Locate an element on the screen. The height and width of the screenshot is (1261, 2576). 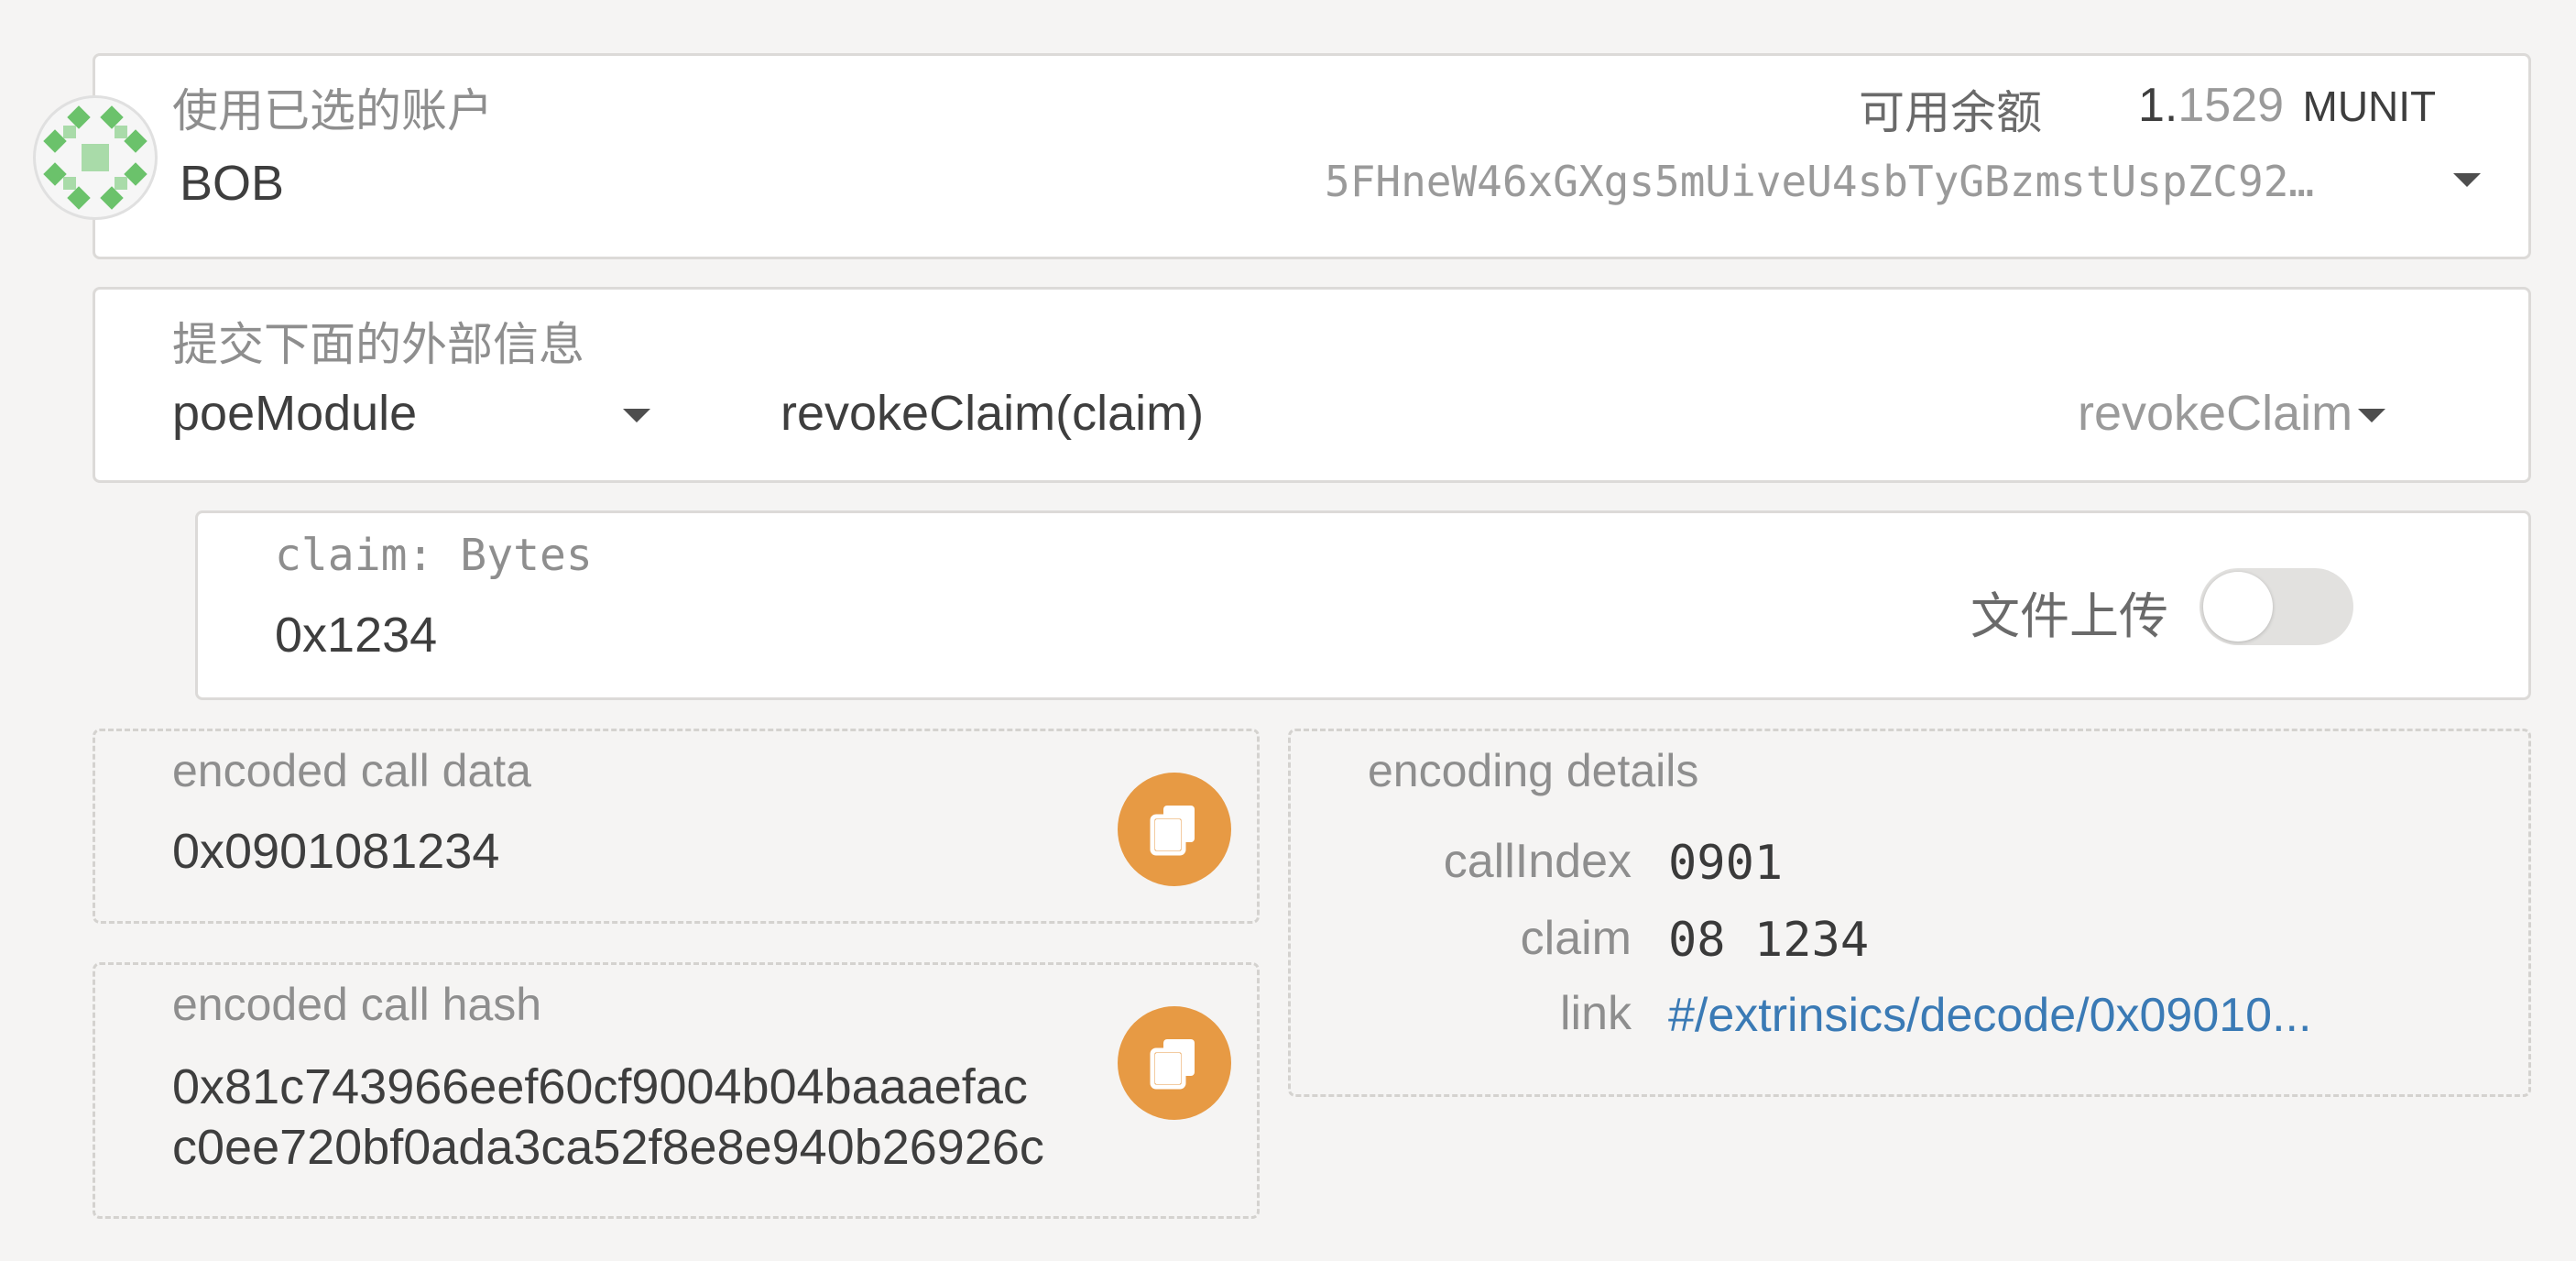
balance-value: 1.1529 MUNIT is located at coordinates (2287, 105).